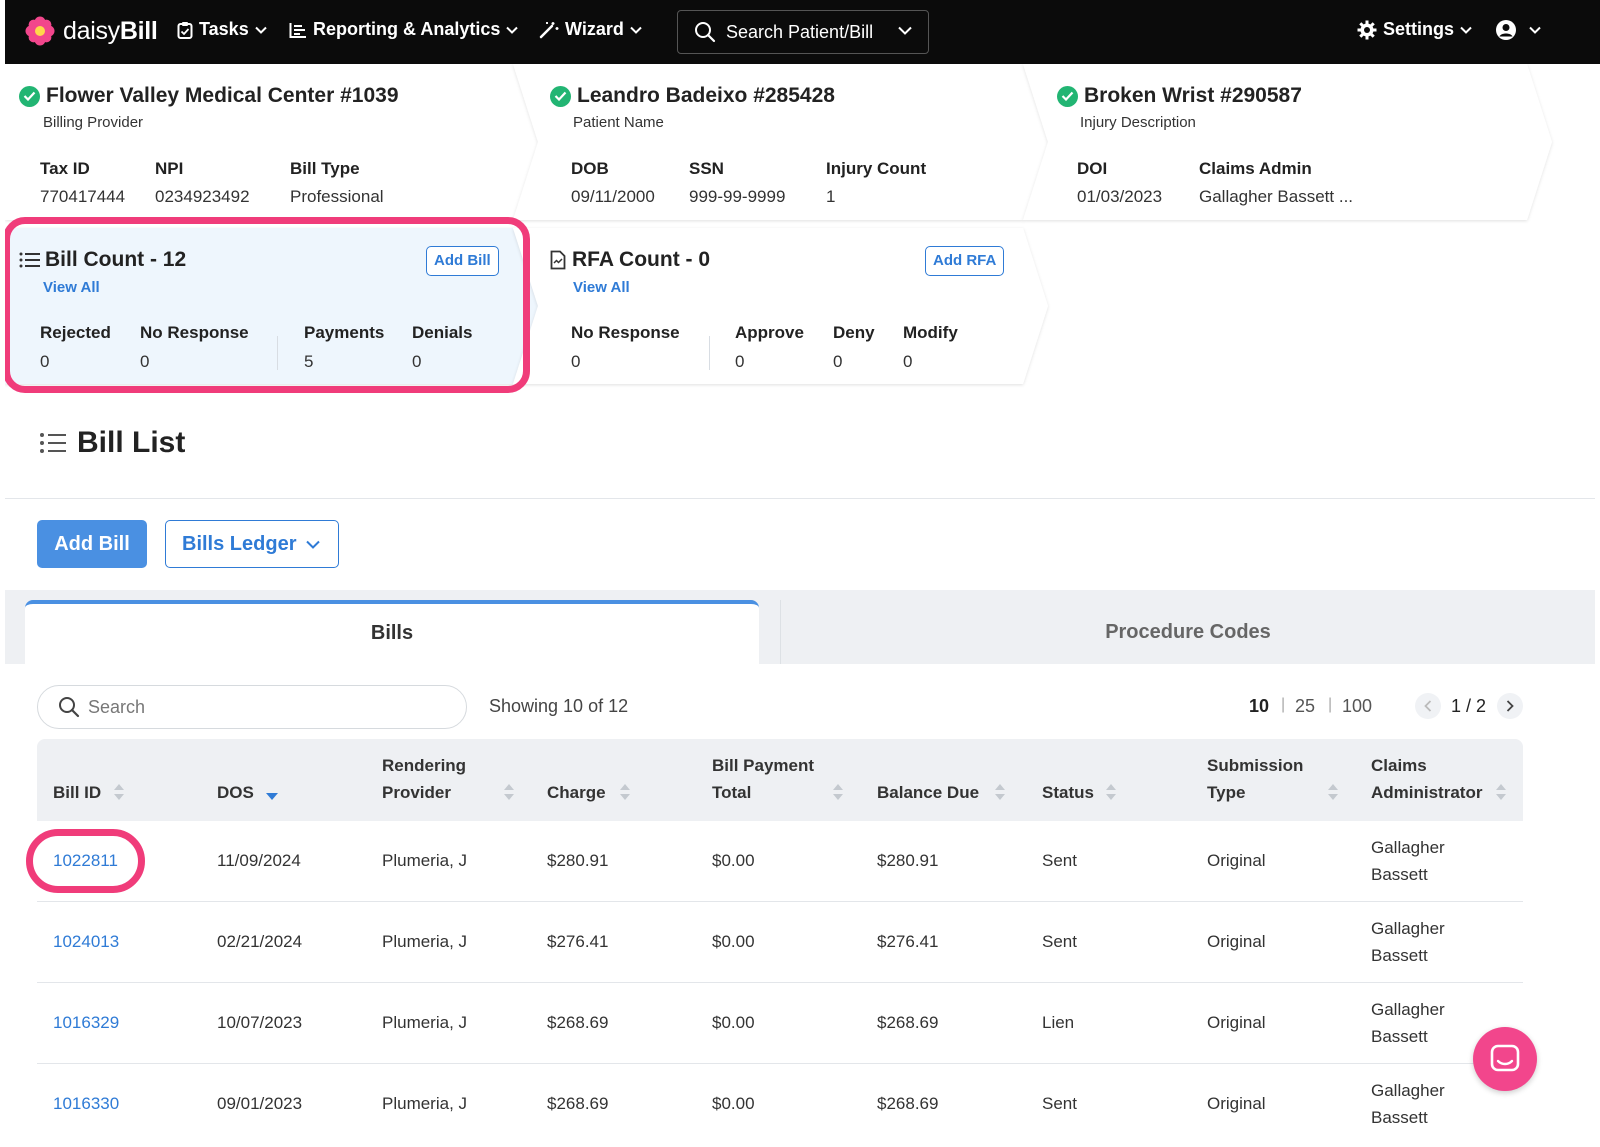 The width and height of the screenshot is (1600, 1147). Describe the element at coordinates (267, 305) in the screenshot. I see `bill-count-highlight` at that location.